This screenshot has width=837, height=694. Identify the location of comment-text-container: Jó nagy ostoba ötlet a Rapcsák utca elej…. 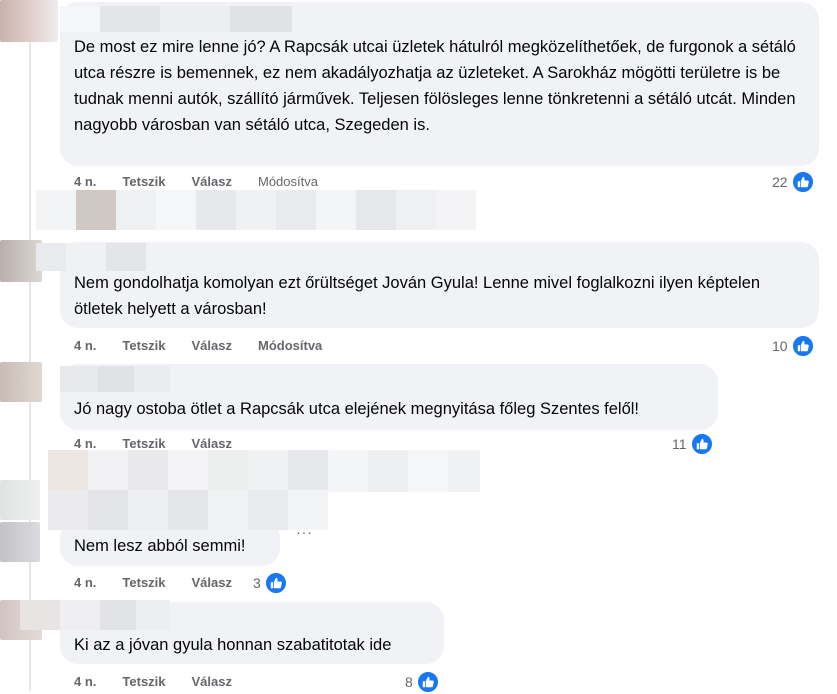
(389, 397).